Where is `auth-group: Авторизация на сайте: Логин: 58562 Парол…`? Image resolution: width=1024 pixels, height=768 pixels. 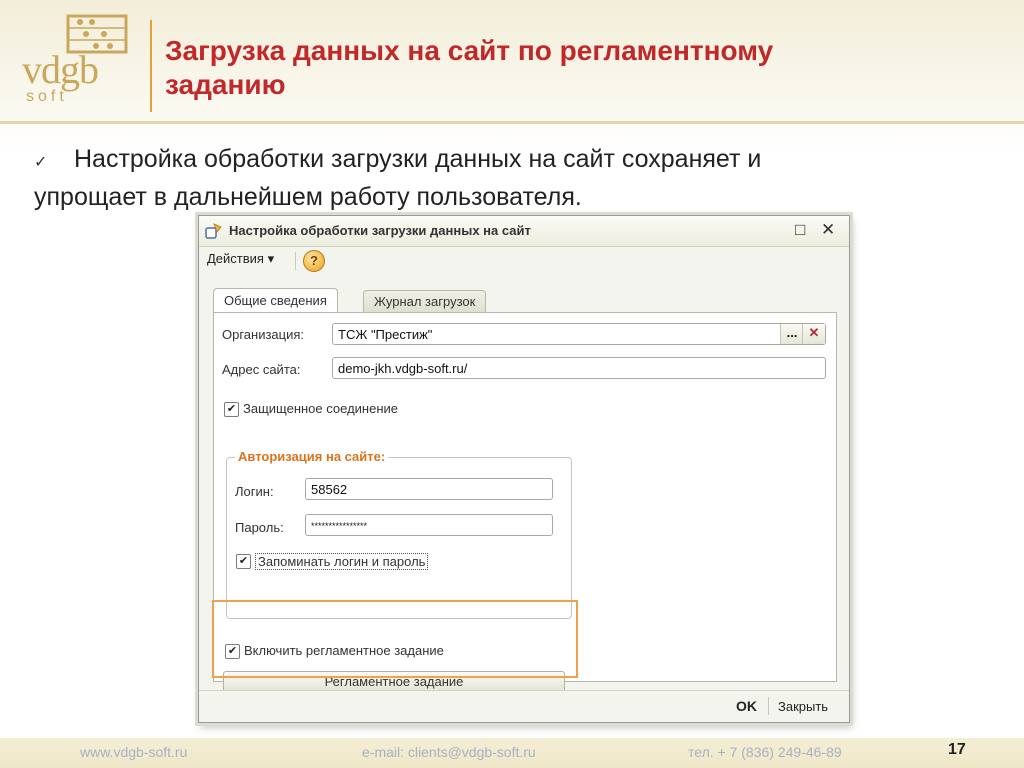 auth-group: Авторизация на сайте: Логин: 58562 Парол… is located at coordinates (397, 571).